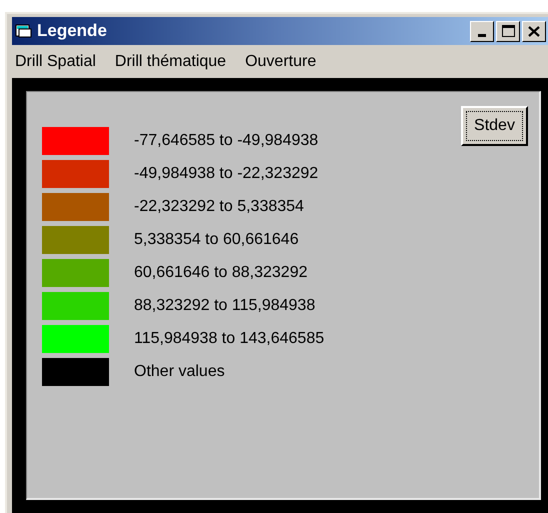 Image resolution: width=548 pixels, height=513 pixels. What do you see at coordinates (221, 273) in the screenshot?
I see `legend-label: 60,661646 to 88,323292` at bounding box center [221, 273].